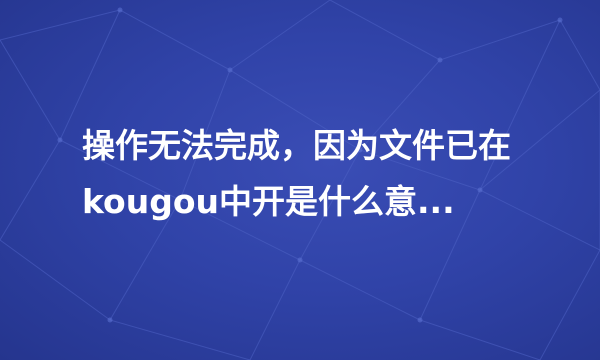 This screenshot has height=360, width=600. Describe the element at coordinates (296, 145) in the screenshot. I see `question-title-line-1: 操作无法完成，因为文件已在` at that location.